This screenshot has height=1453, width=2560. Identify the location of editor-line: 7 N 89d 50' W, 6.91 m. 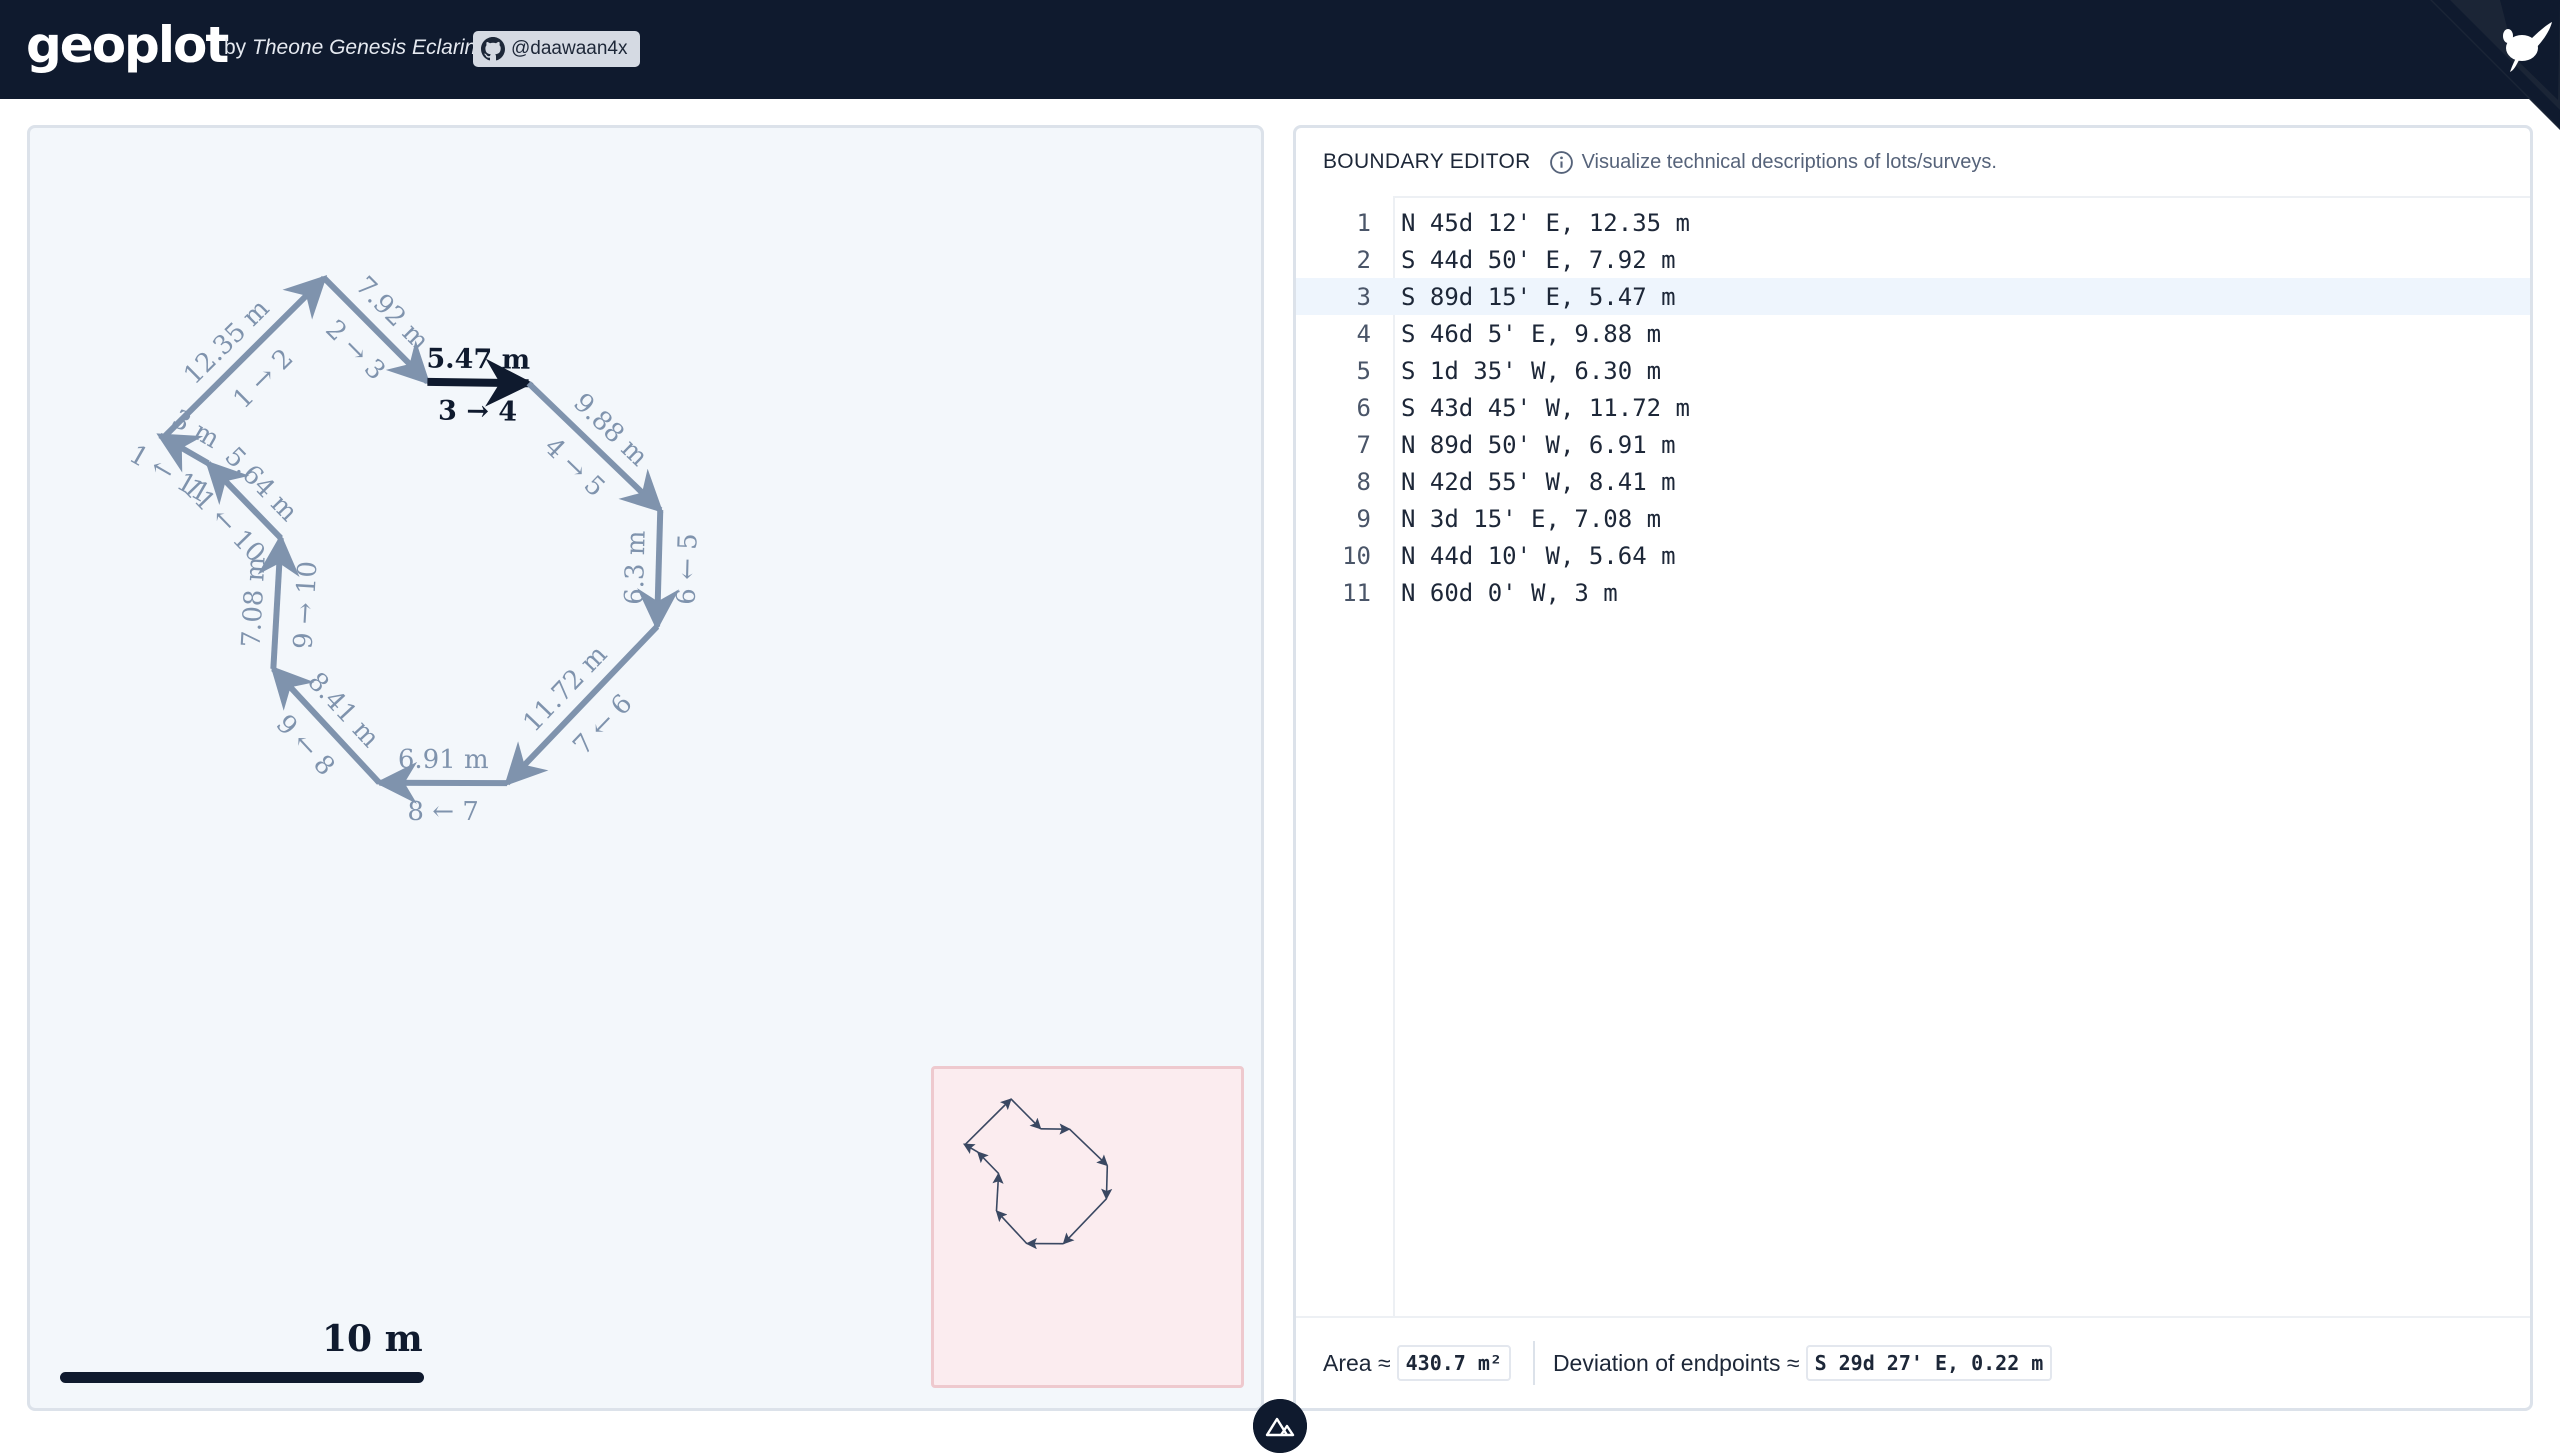
(1913, 444).